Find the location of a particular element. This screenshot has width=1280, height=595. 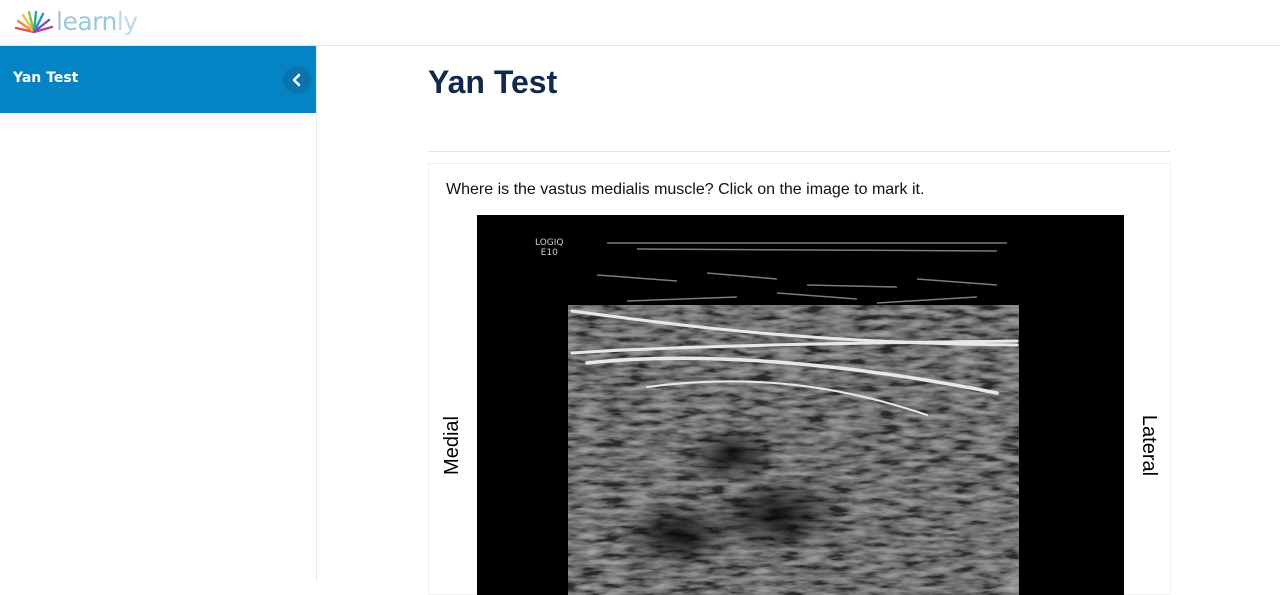

title-divider is located at coordinates (799, 151).